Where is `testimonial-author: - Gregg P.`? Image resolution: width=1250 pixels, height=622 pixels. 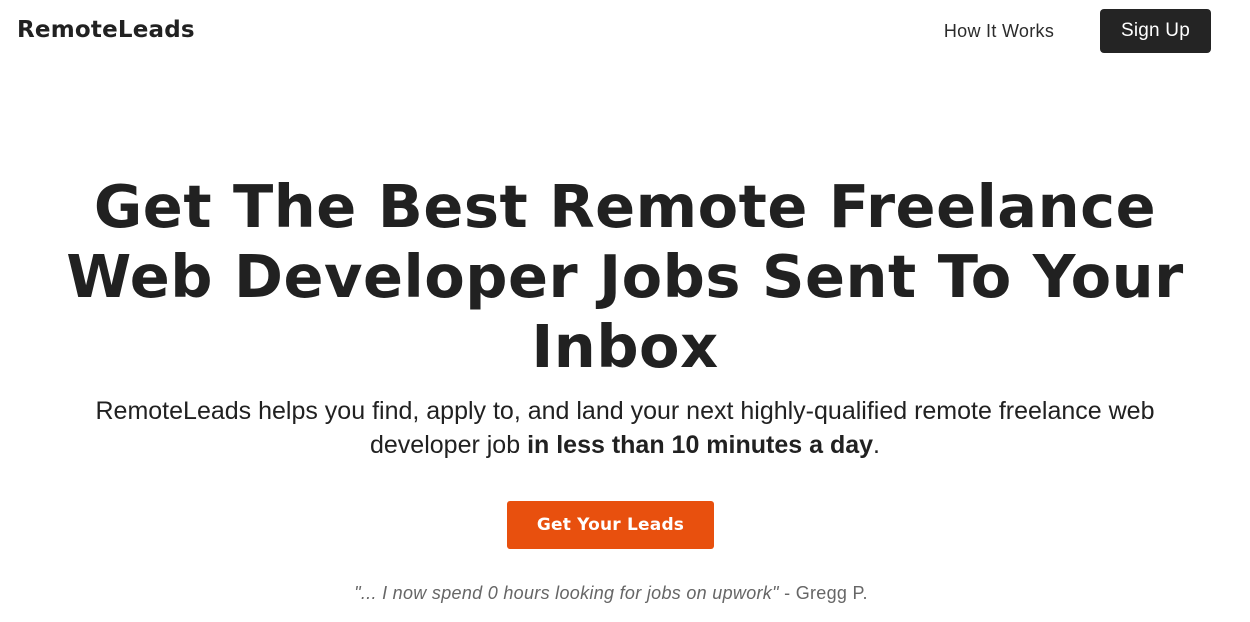
testimonial-author: - Gregg P. is located at coordinates (823, 593).